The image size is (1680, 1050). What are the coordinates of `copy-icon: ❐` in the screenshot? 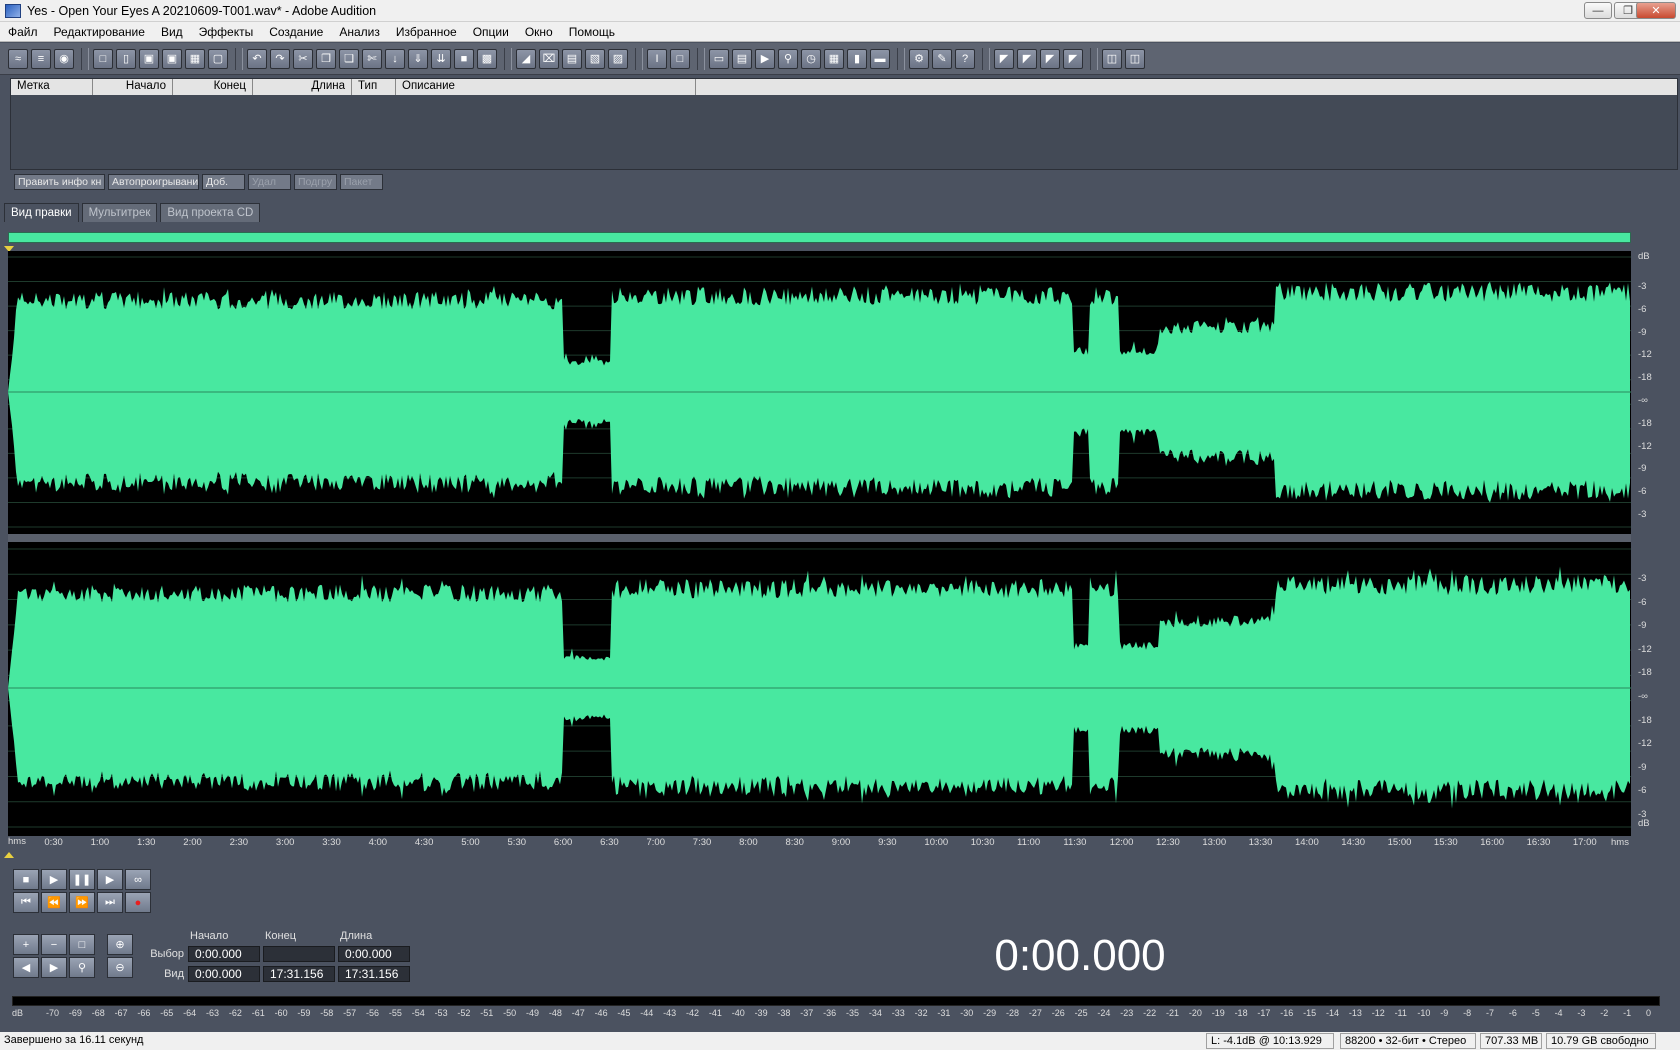 It's located at (326, 58).